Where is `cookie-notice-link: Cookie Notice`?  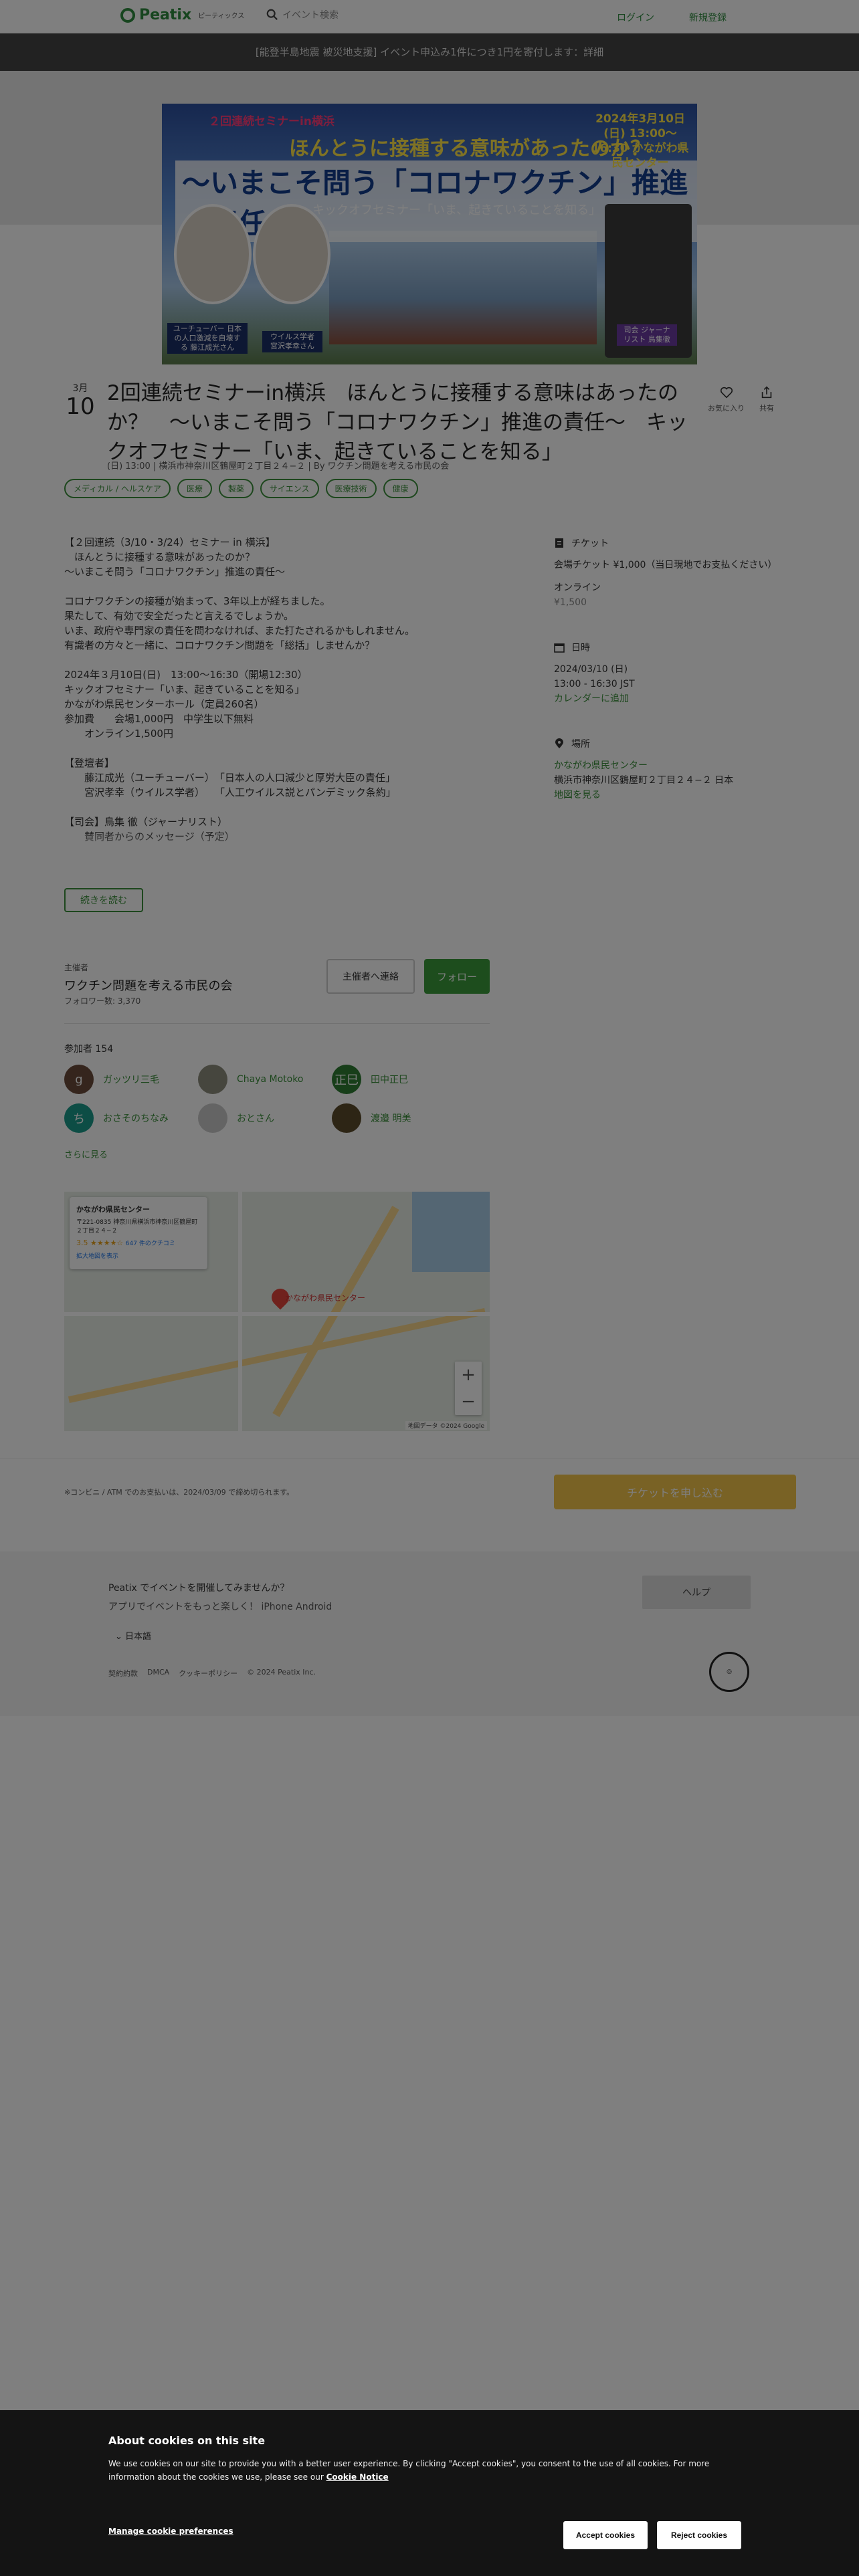 cookie-notice-link: Cookie Notice is located at coordinates (357, 2477).